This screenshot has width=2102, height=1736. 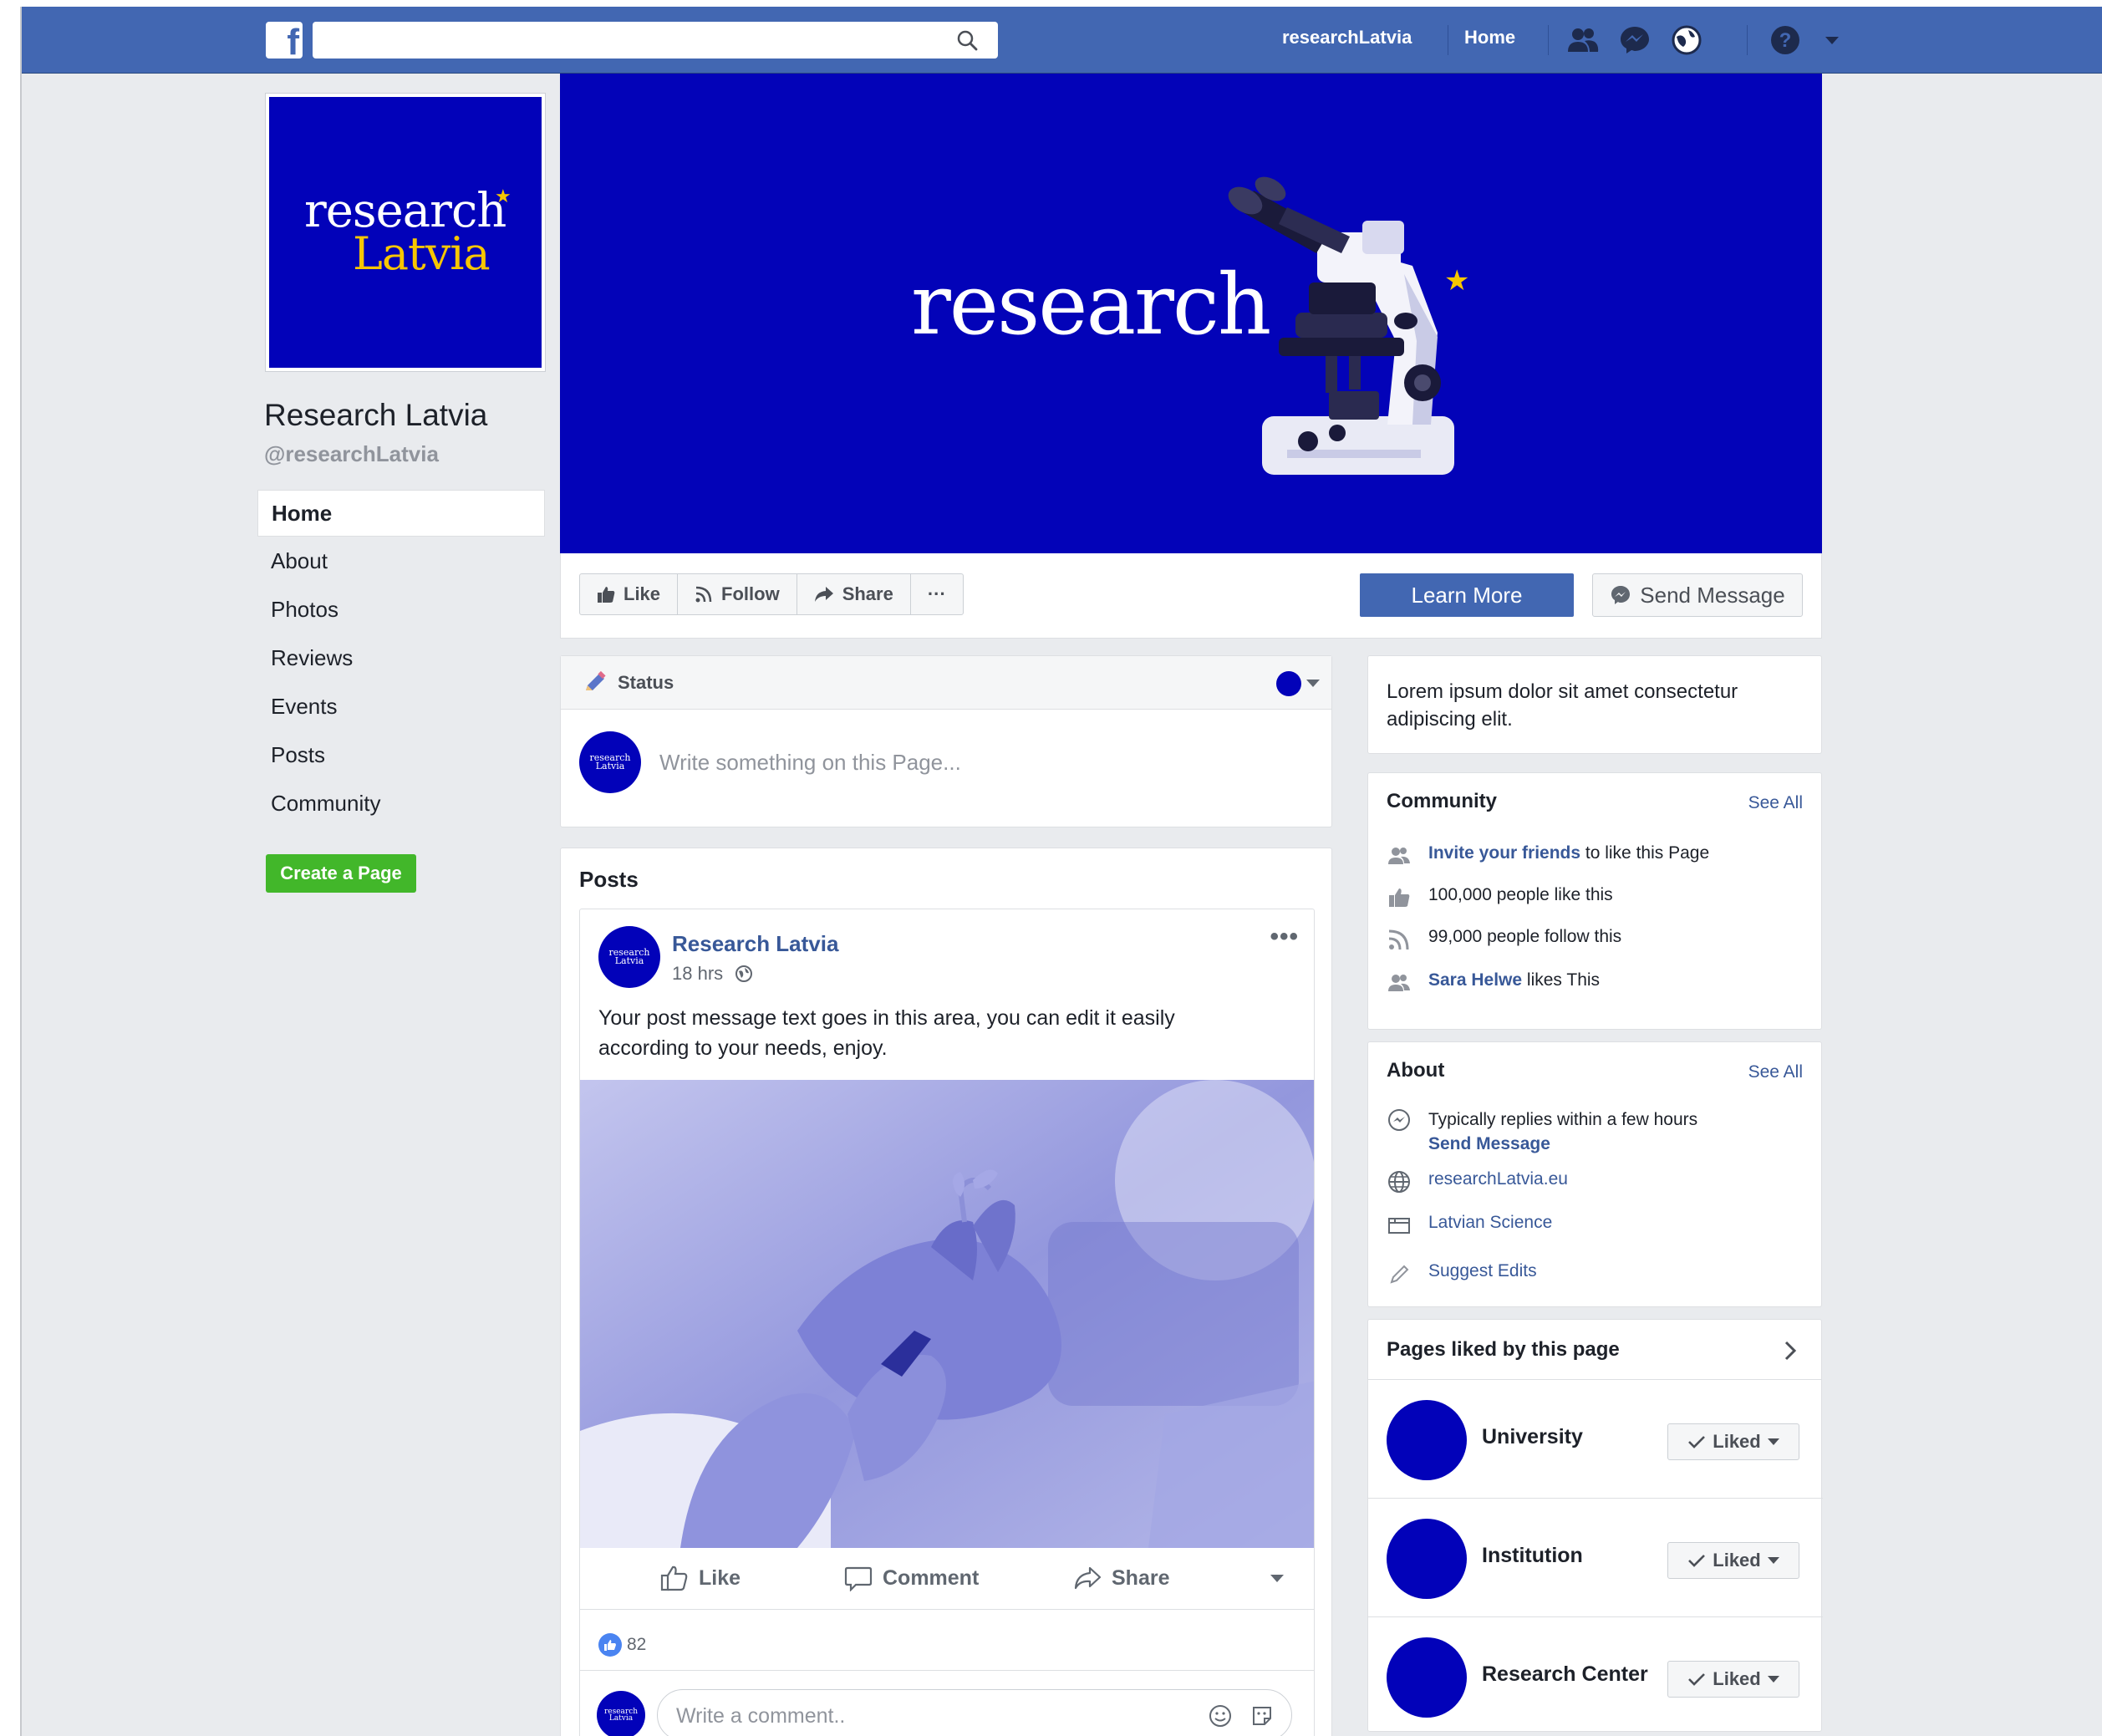 I want to click on liked-page-name: Research Center, so click(x=1565, y=1674).